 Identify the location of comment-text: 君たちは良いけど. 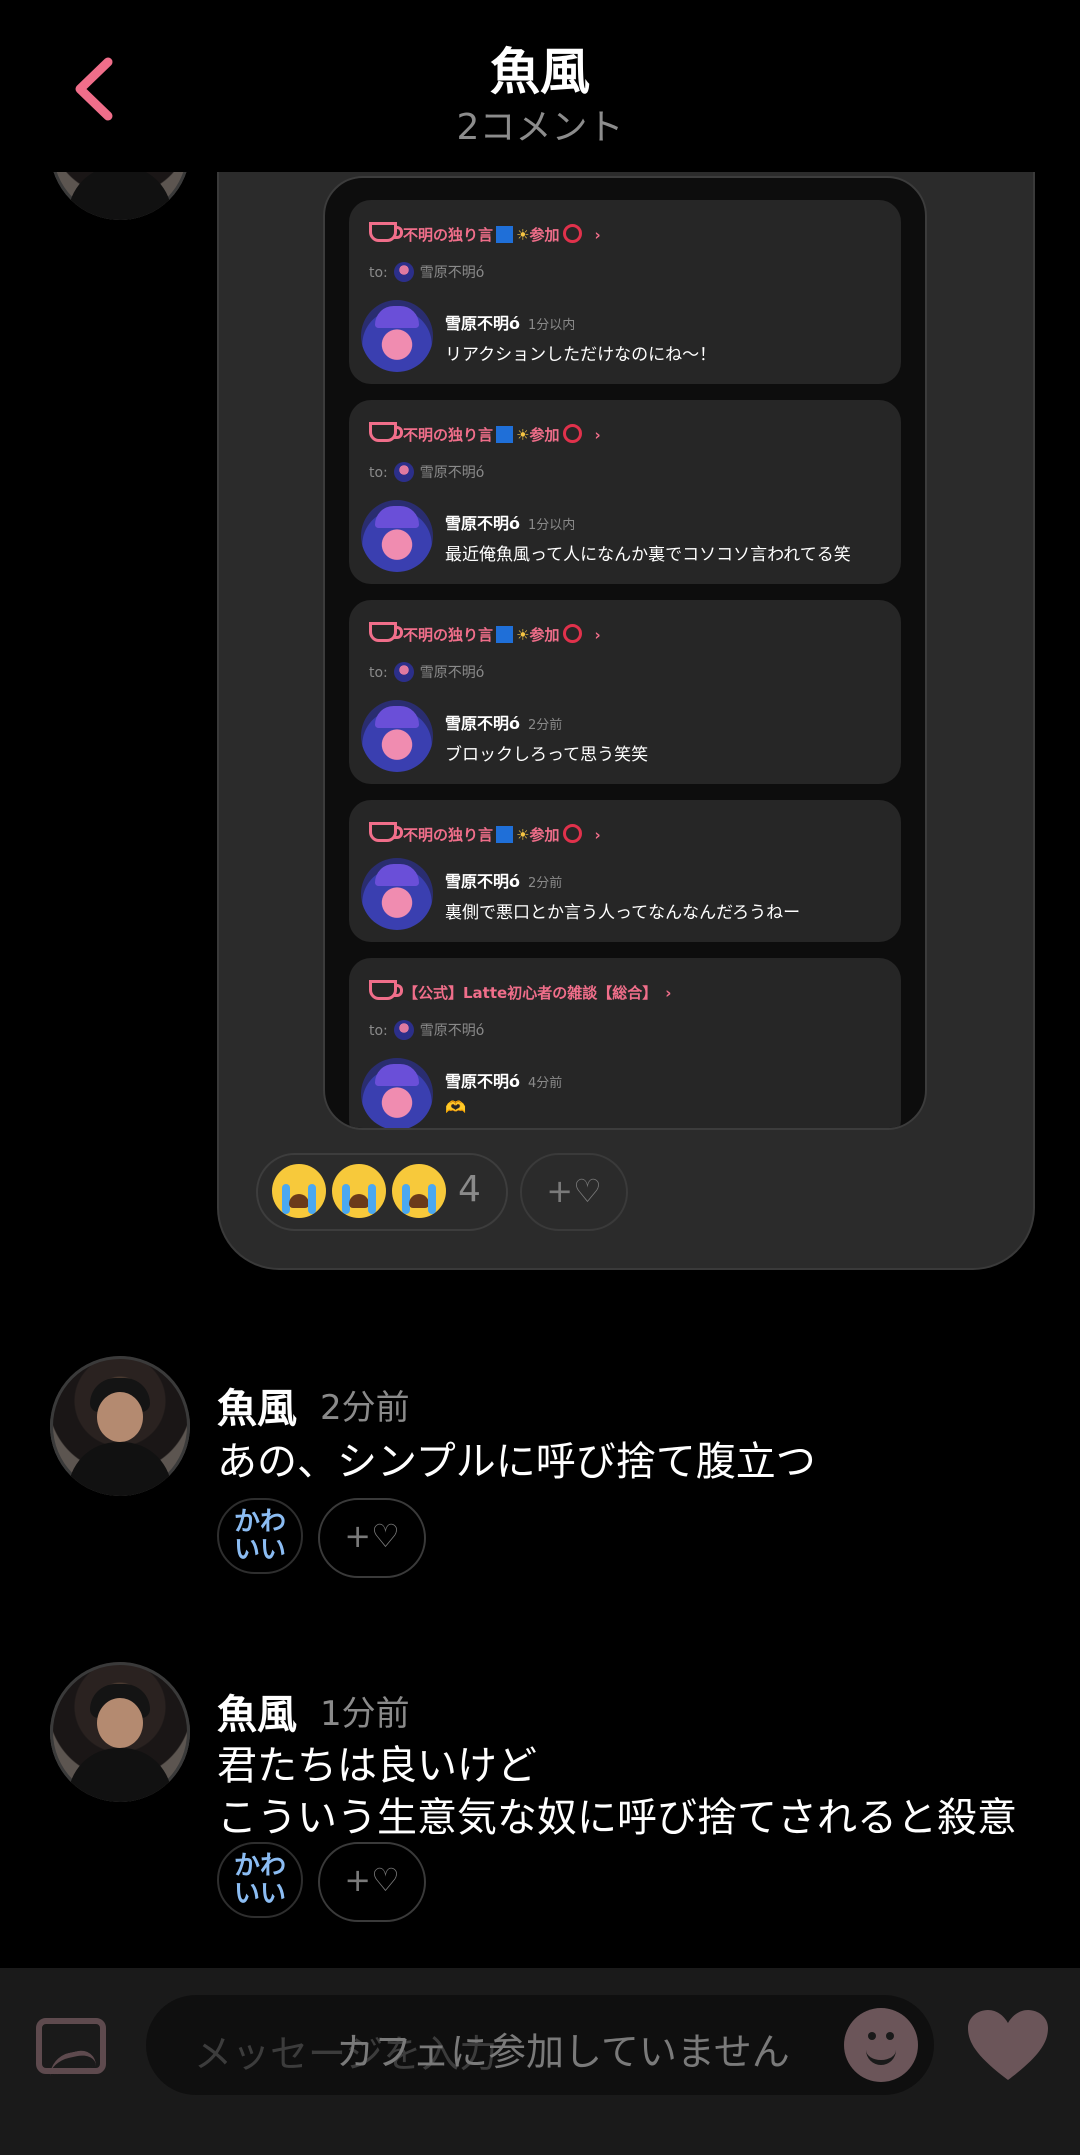
(377, 1766).